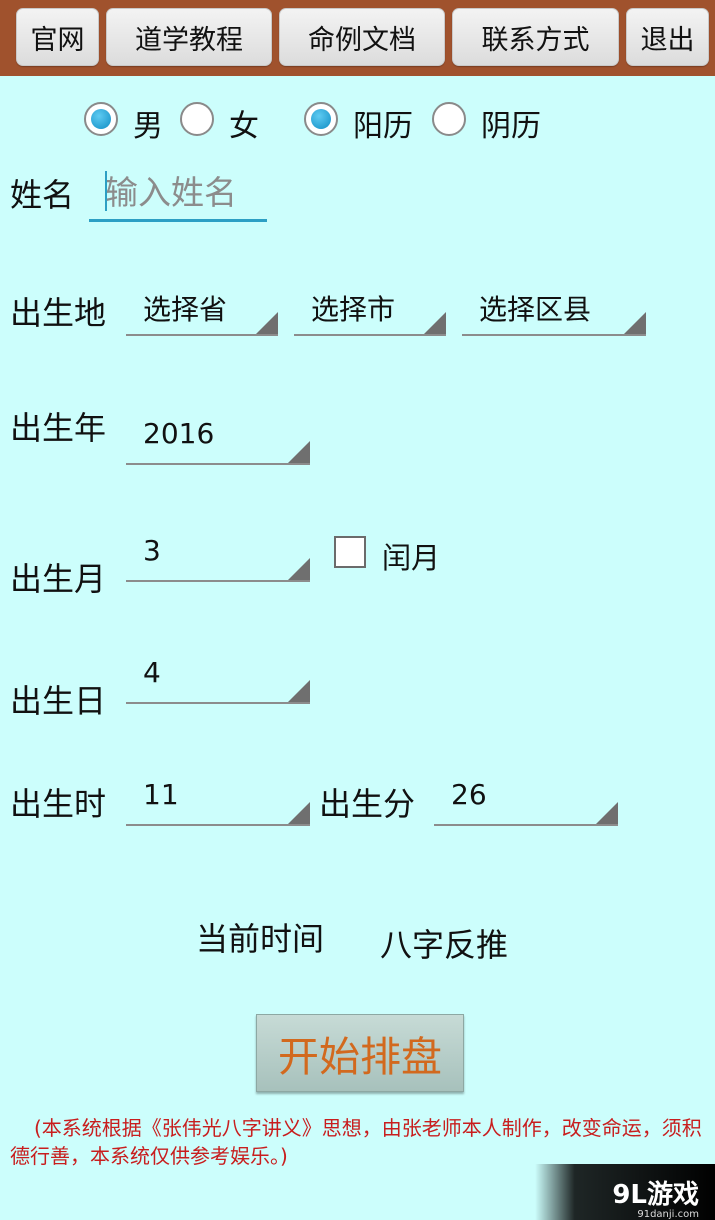 This screenshot has height=1220, width=715. I want to click on province-select: 选择省, so click(202, 308).